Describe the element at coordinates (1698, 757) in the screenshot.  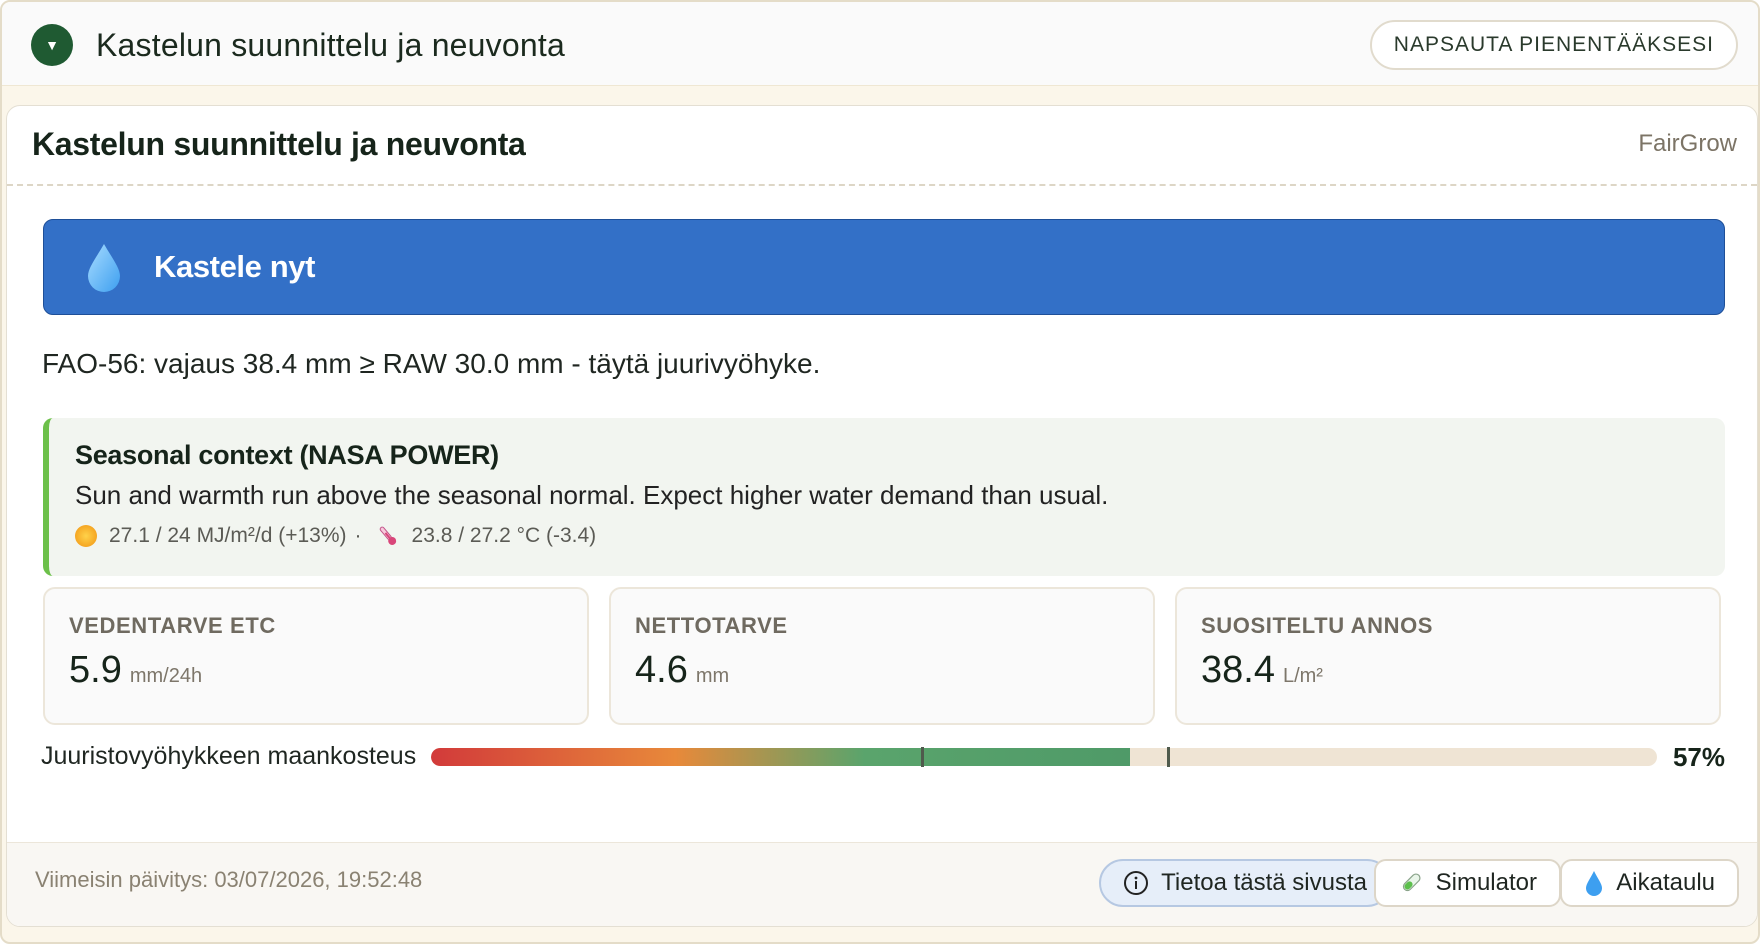
I see `soil-moisture-percent: 57%` at that location.